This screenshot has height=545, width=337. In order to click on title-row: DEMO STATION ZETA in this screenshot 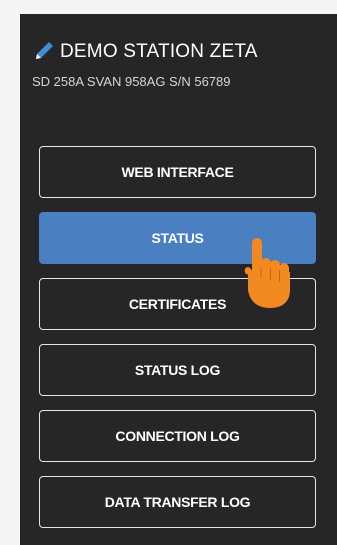, I will do `click(184, 52)`.